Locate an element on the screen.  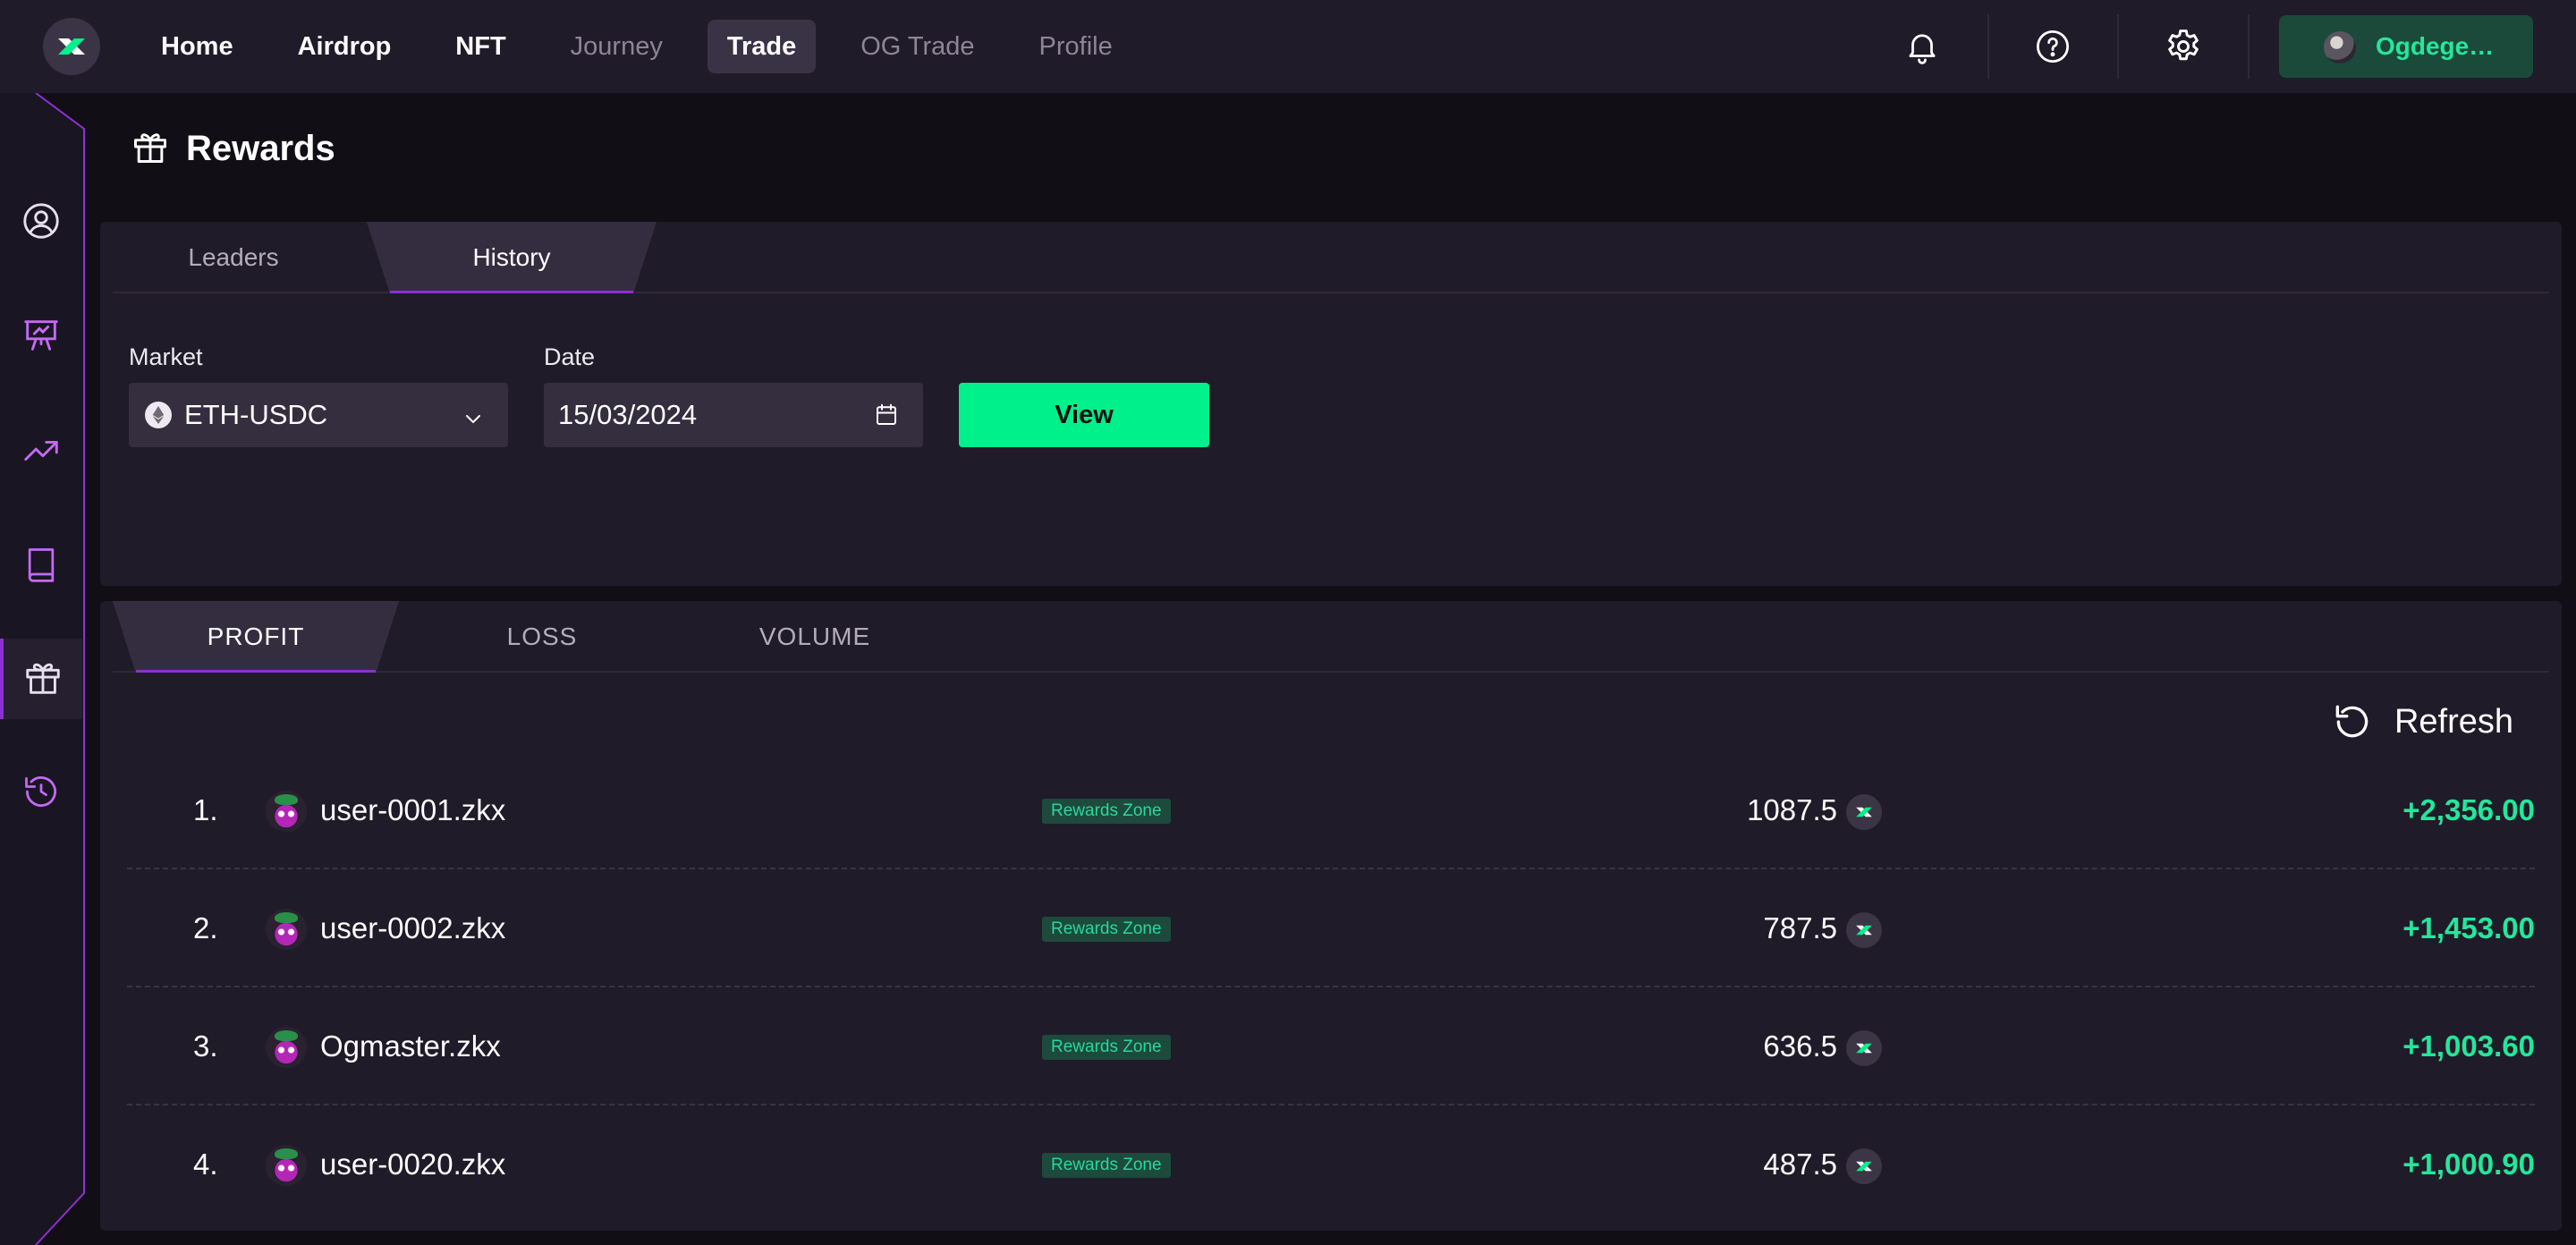
username: user-0001.zkx is located at coordinates (413, 810).